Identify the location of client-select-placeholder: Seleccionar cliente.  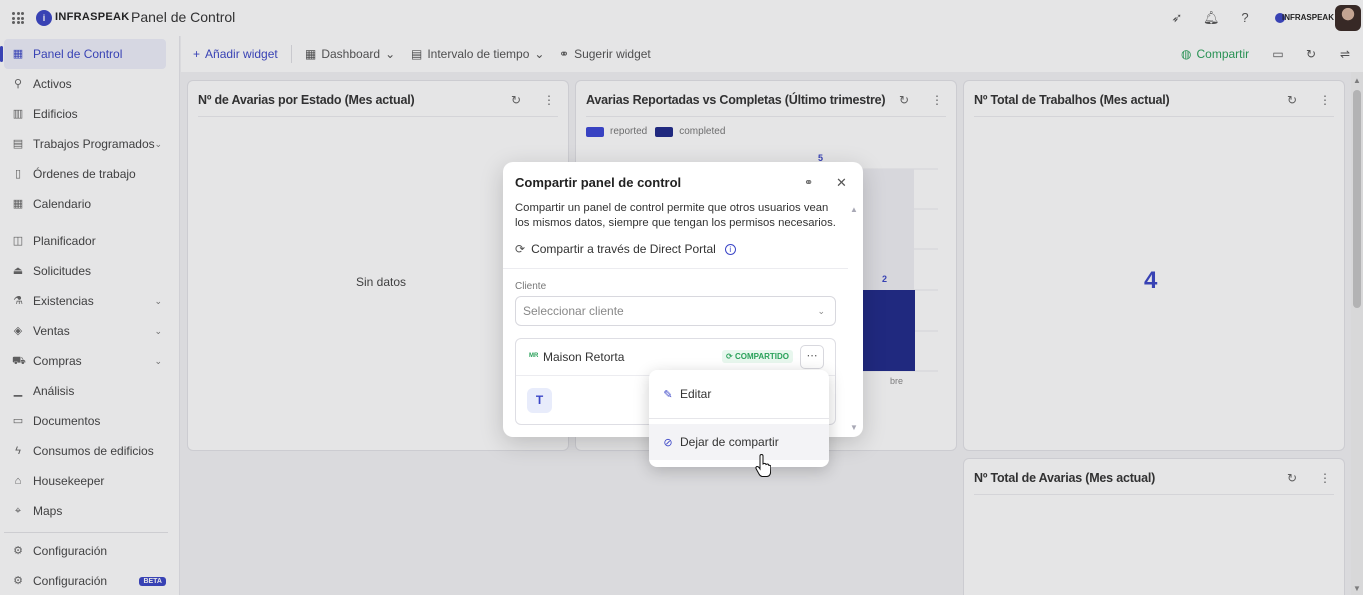
(573, 311).